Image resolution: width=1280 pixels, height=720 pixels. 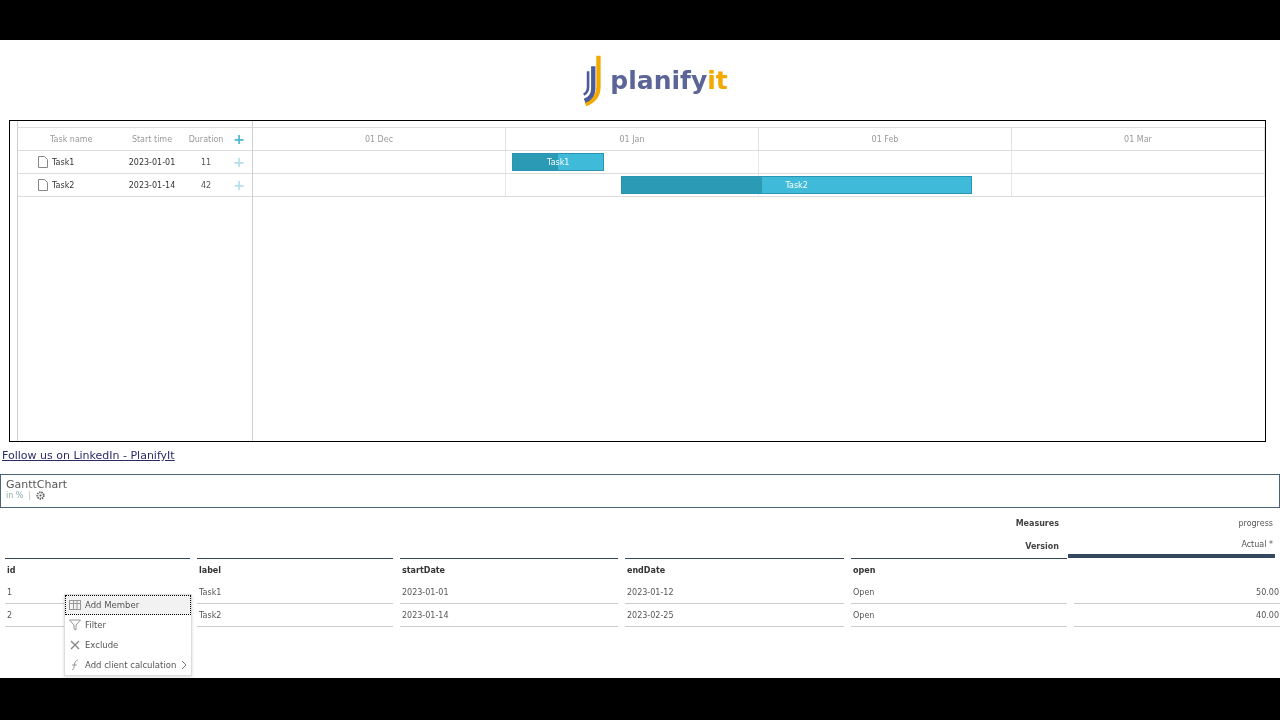 I want to click on table-cell: Task2, so click(x=295, y=615).